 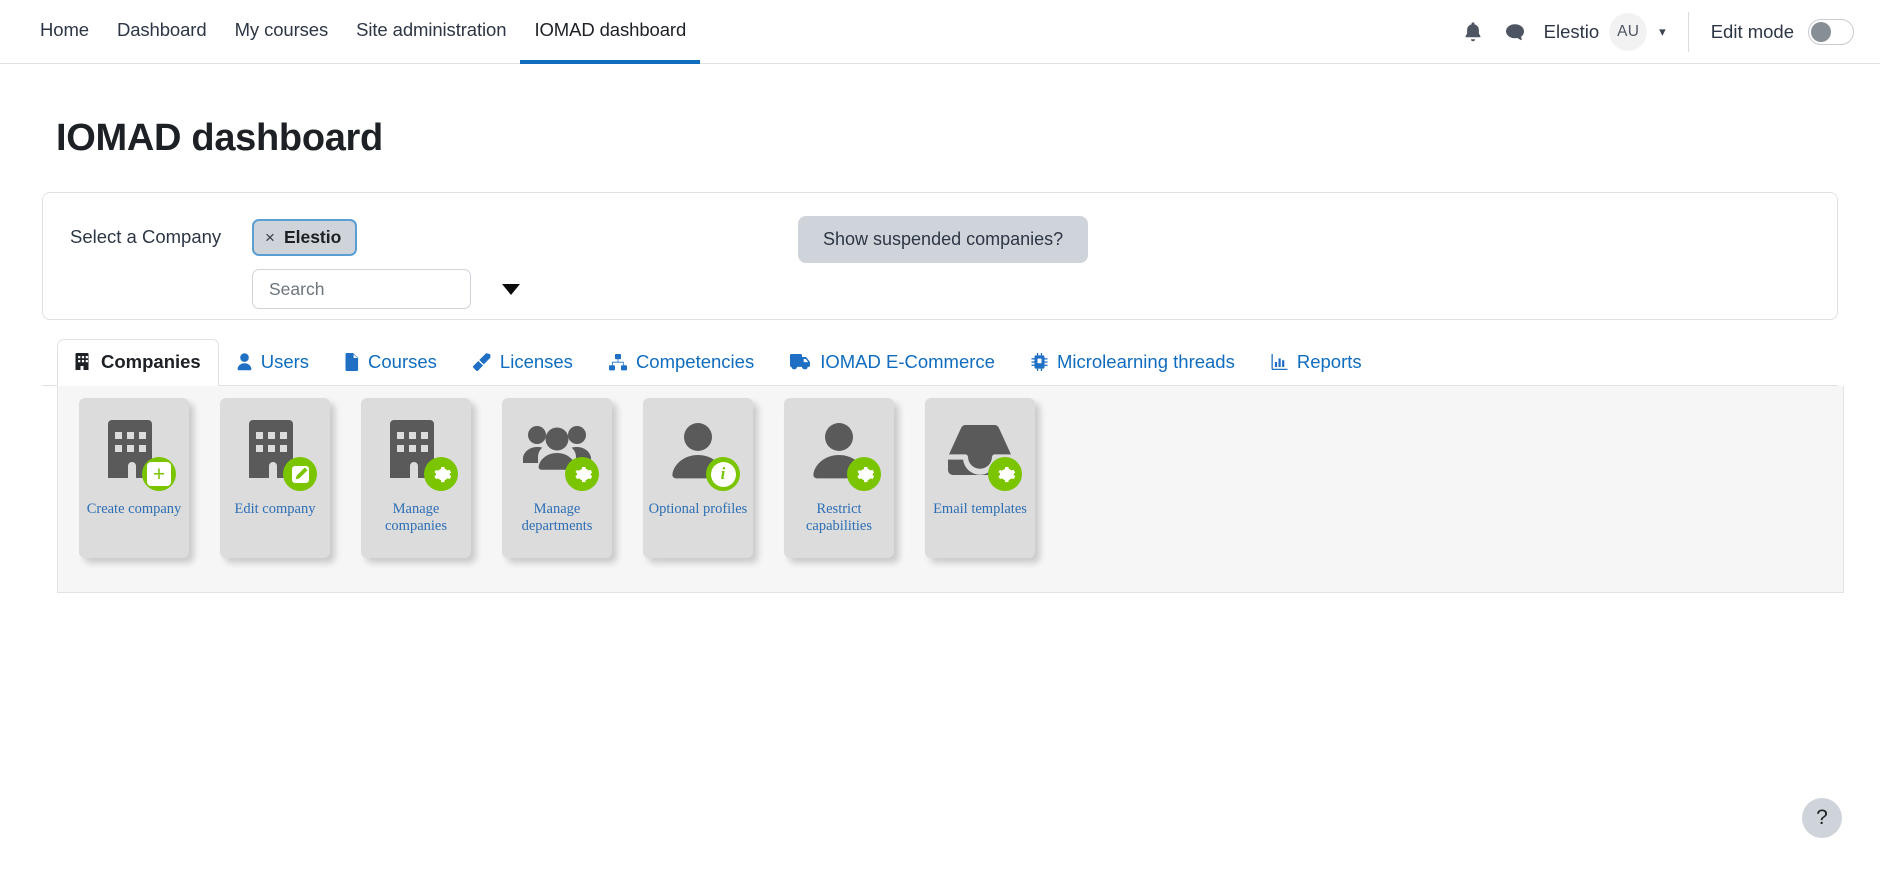 I want to click on file-icon, so click(x=352, y=362).